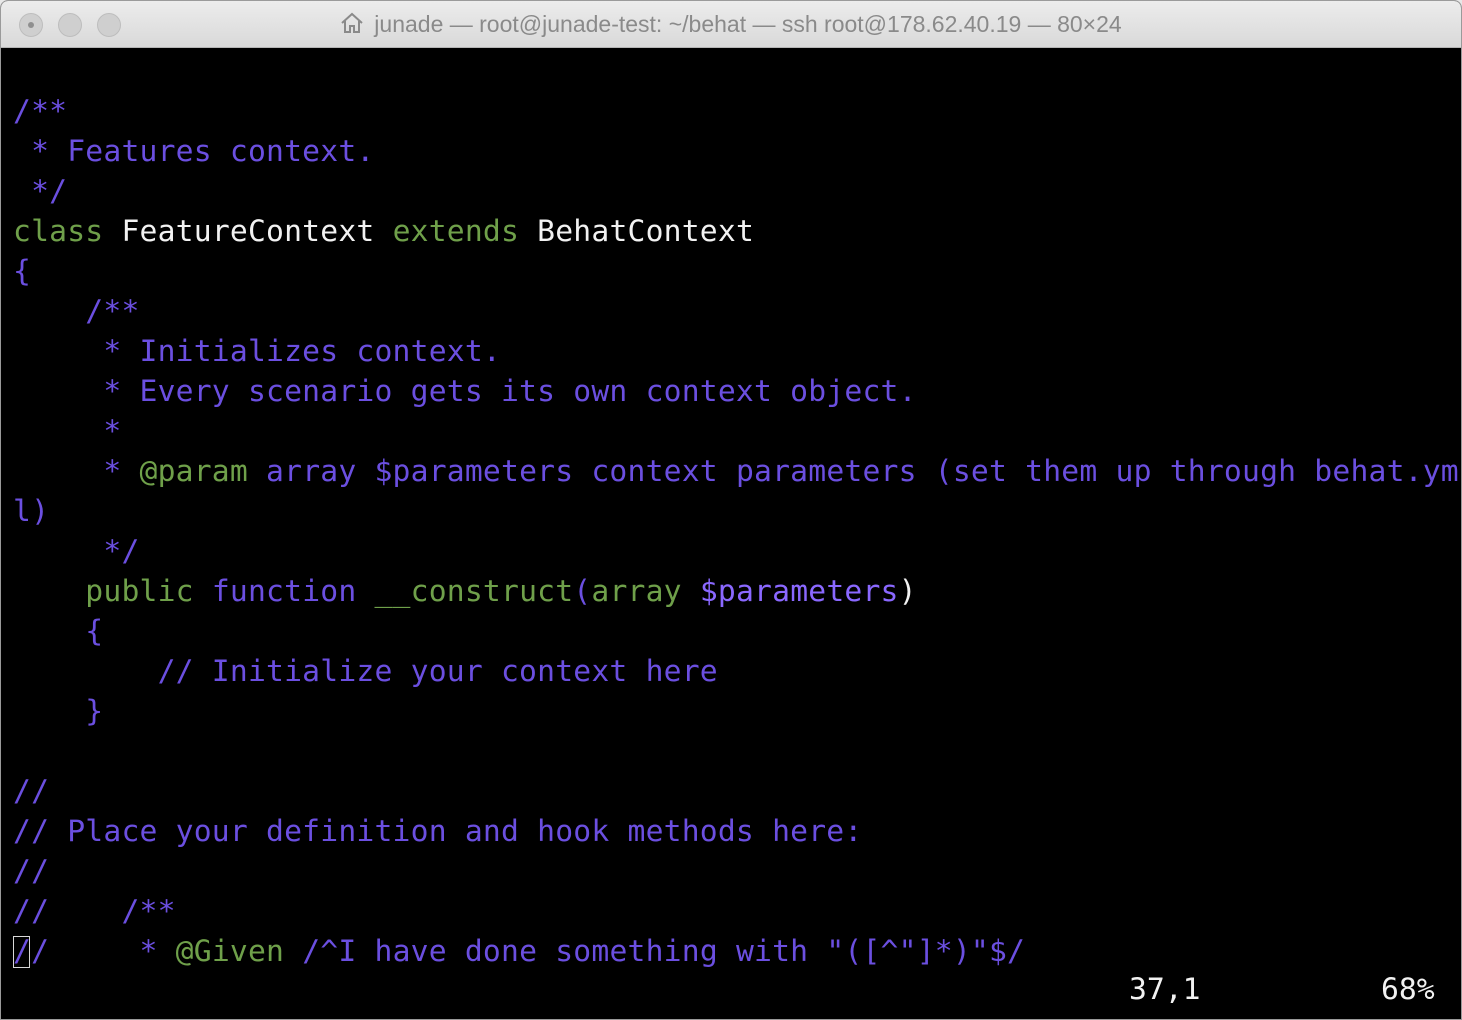  What do you see at coordinates (907, 591) in the screenshot?
I see `close-paren: )` at bounding box center [907, 591].